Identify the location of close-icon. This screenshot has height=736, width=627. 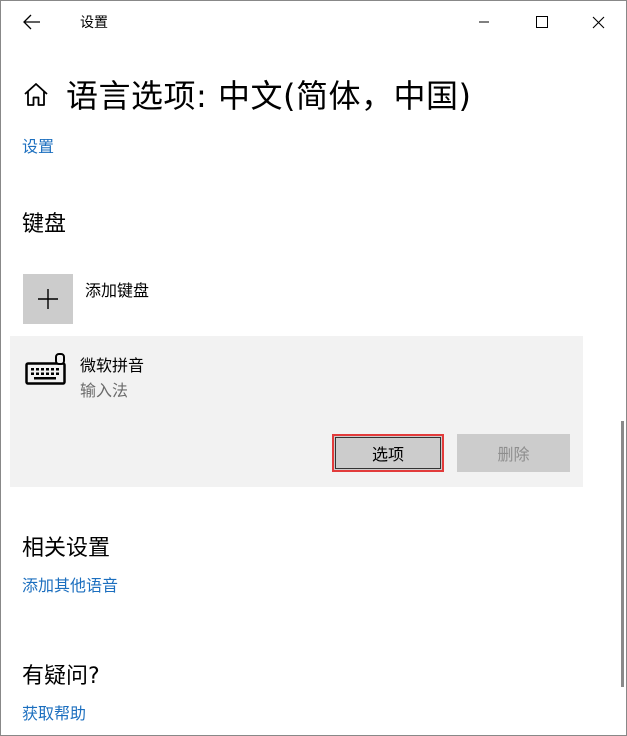
(598, 22).